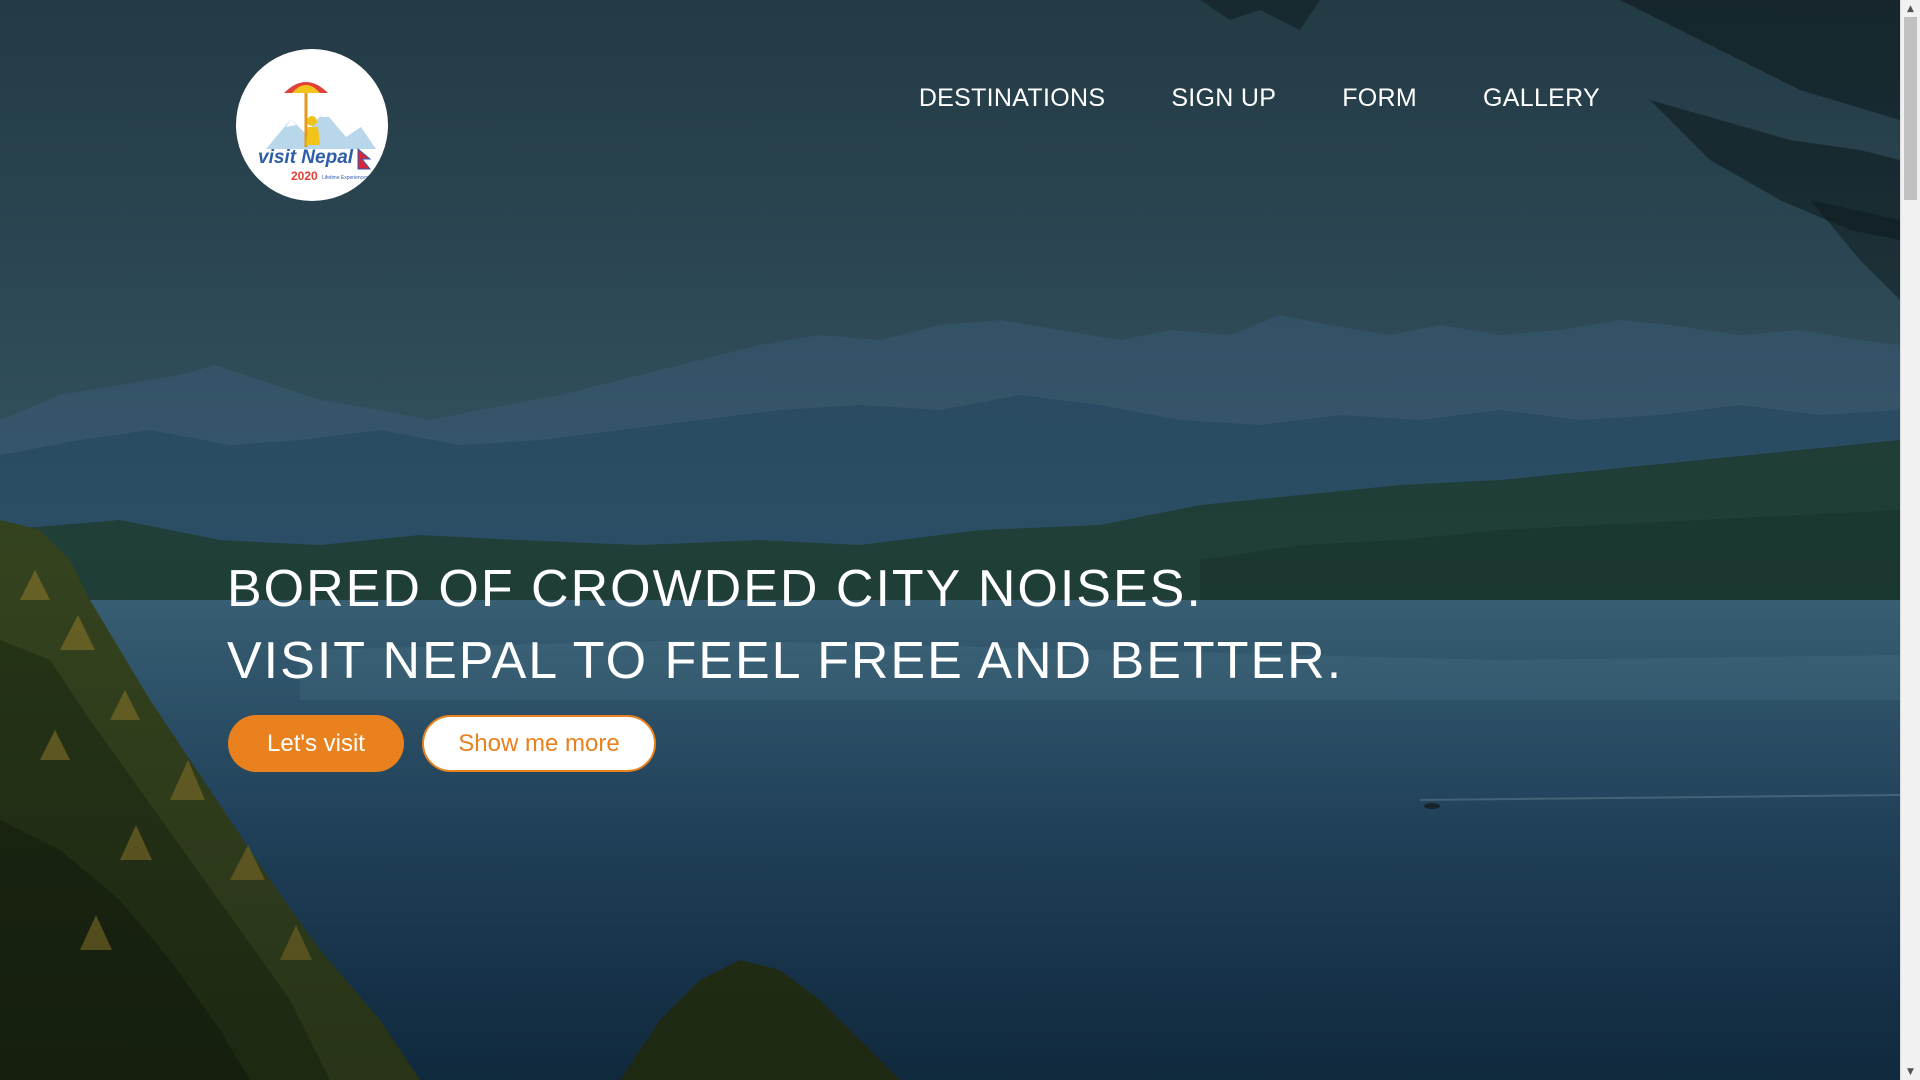 This screenshot has height=1080, width=1920. I want to click on nav-item-form: FORM, so click(1379, 98).